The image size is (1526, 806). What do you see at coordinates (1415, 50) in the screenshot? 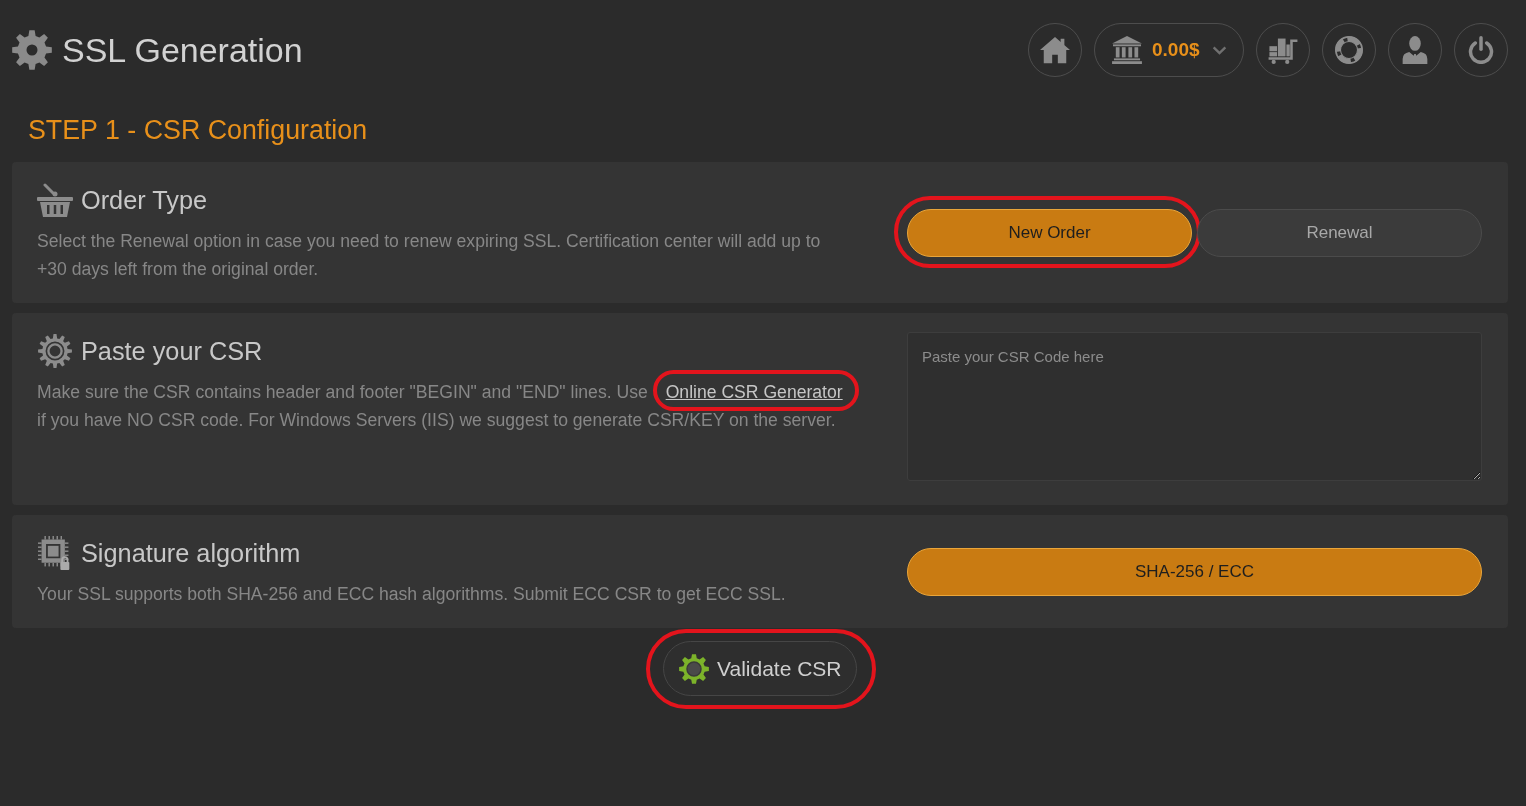
I see `user-icon` at bounding box center [1415, 50].